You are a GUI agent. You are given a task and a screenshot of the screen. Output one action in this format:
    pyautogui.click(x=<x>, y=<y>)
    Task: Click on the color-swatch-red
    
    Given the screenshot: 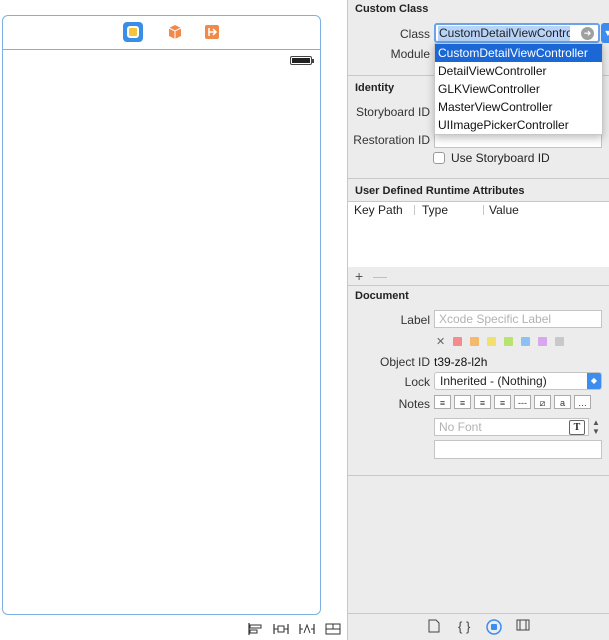 What is the action you would take?
    pyautogui.click(x=458, y=341)
    